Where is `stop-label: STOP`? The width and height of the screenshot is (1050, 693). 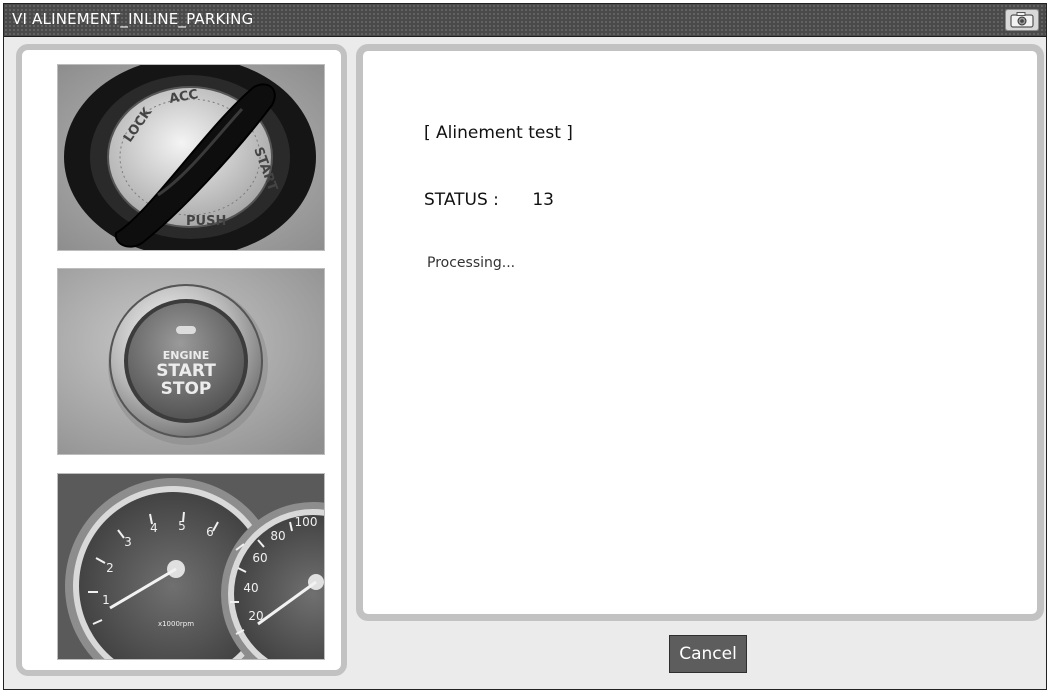
stop-label: STOP is located at coordinates (186, 389).